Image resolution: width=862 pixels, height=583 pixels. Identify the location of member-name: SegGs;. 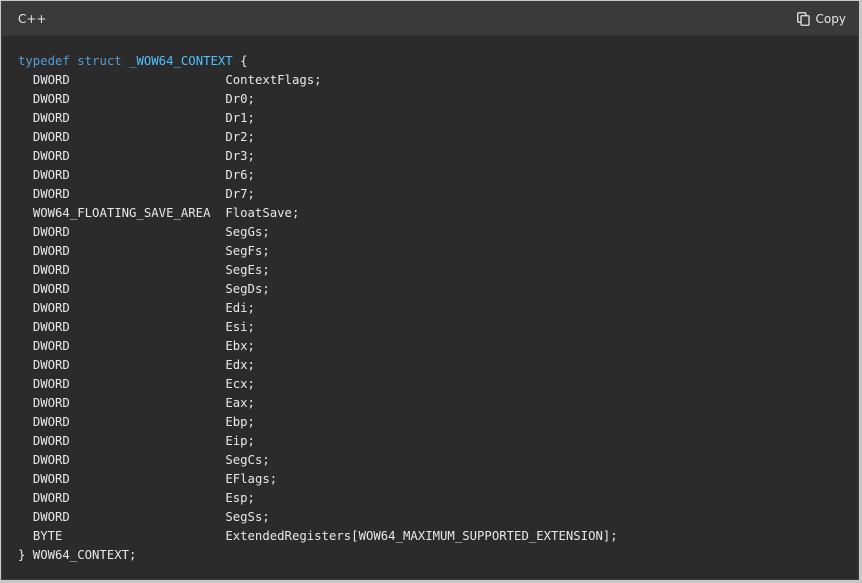
(247, 232).